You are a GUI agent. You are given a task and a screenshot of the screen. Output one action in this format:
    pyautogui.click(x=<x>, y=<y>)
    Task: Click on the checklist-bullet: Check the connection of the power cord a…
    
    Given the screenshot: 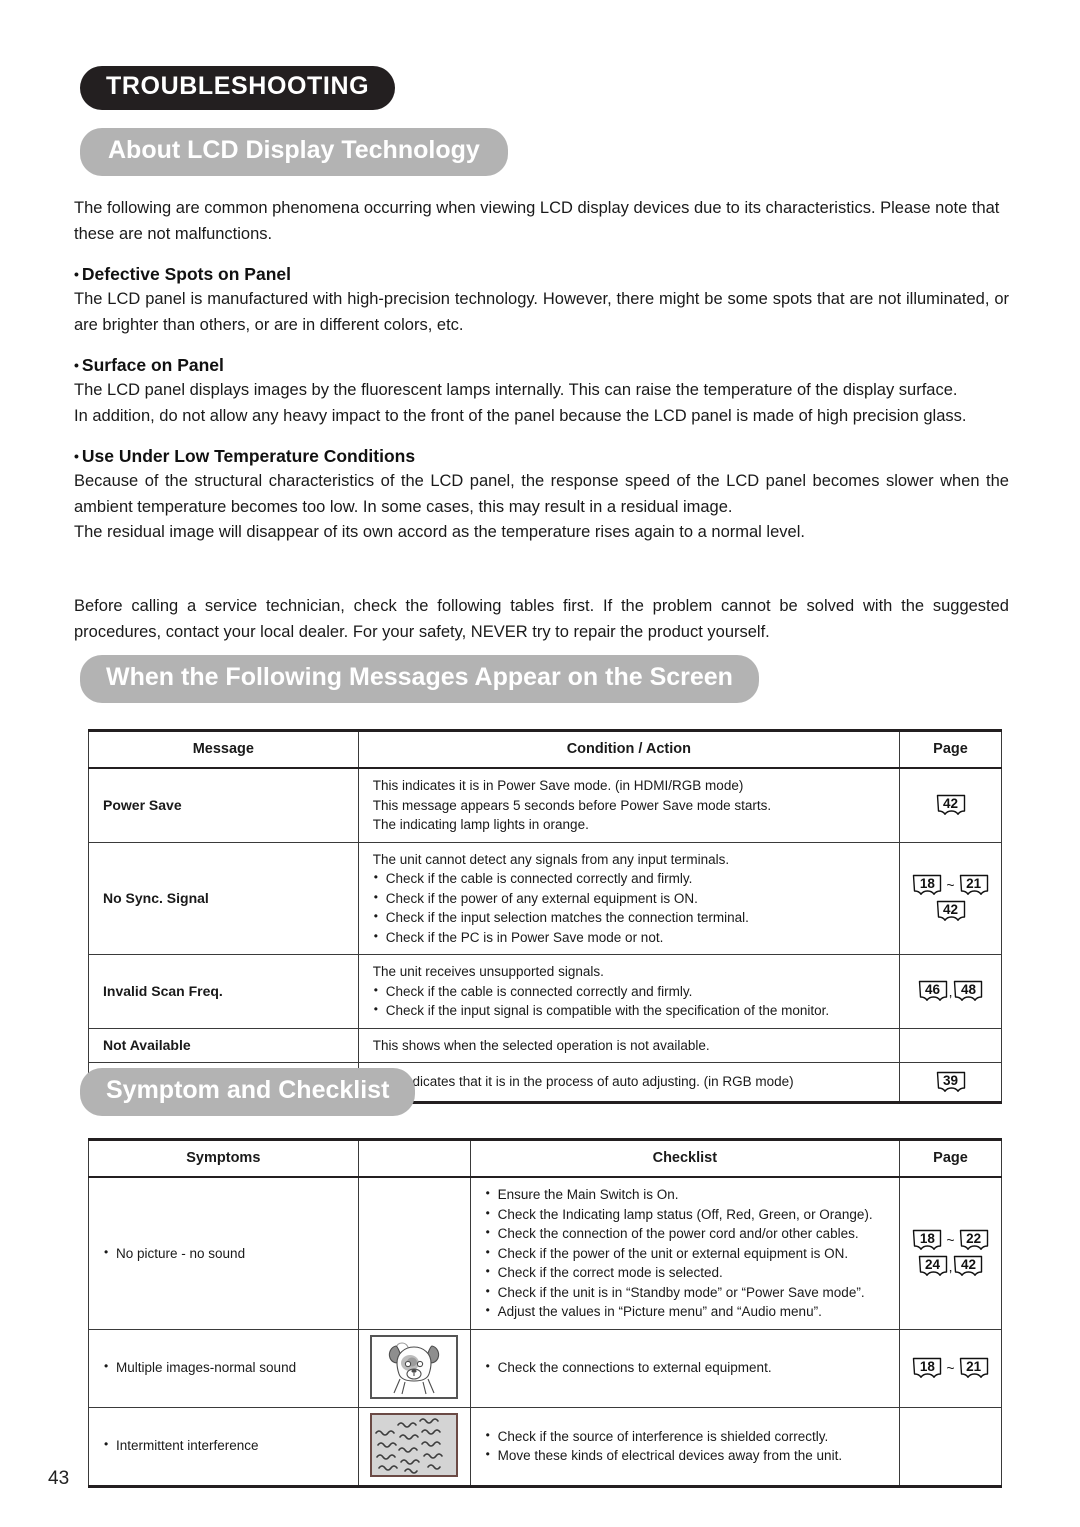 What is the action you would take?
    pyautogui.click(x=687, y=1233)
    